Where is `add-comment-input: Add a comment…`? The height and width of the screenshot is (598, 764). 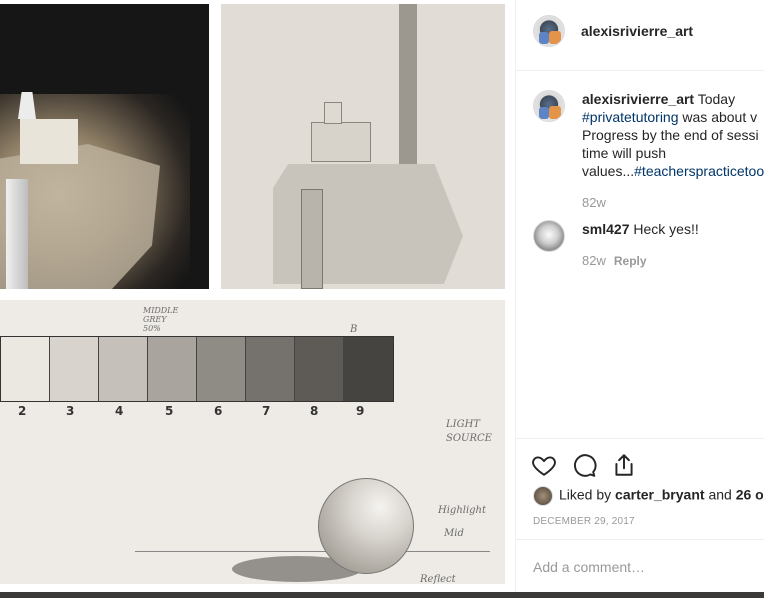
add-comment-input: Add a comment… is located at coordinates (589, 567).